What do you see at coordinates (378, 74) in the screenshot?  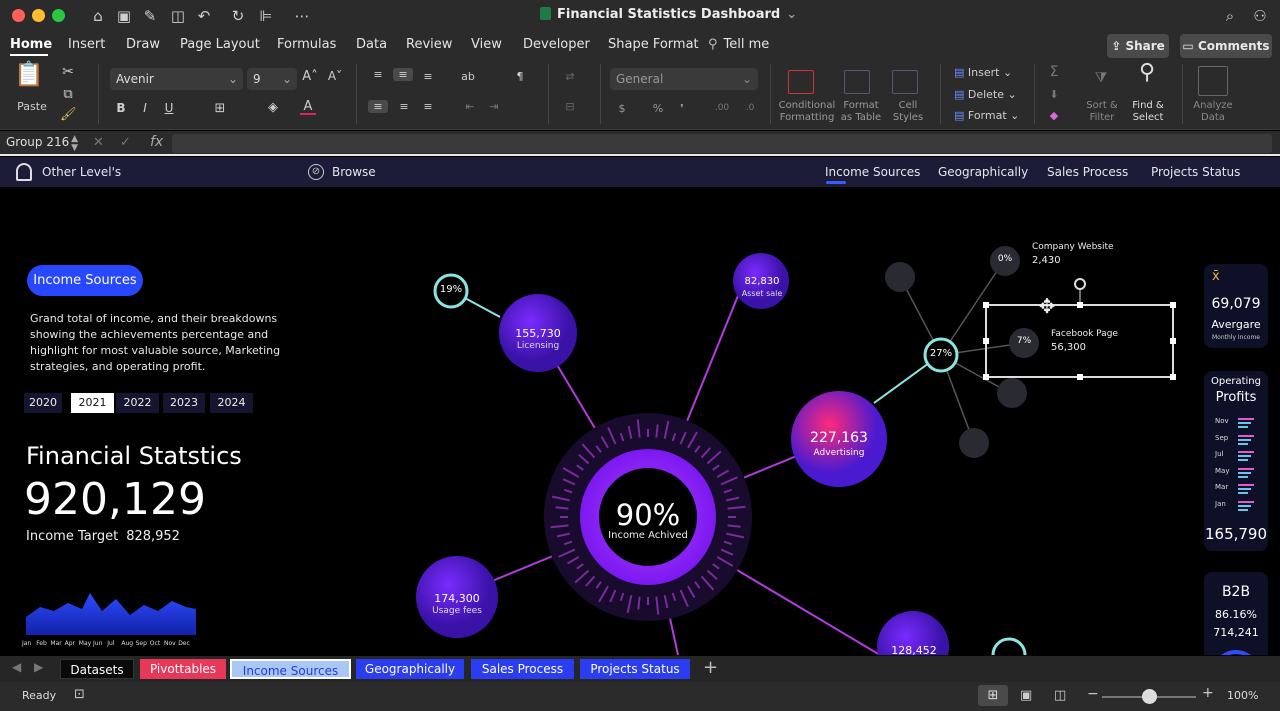 I see `align-top-icon: ≡` at bounding box center [378, 74].